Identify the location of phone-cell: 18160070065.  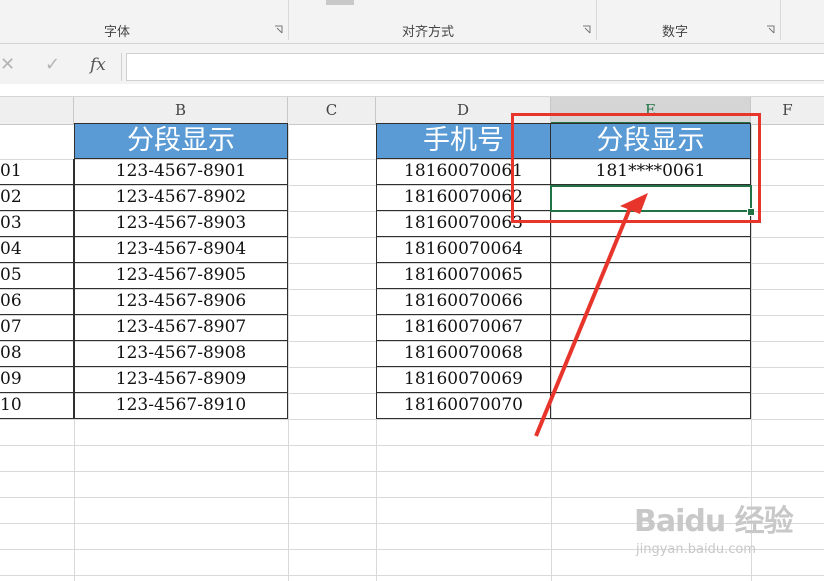
(463, 276).